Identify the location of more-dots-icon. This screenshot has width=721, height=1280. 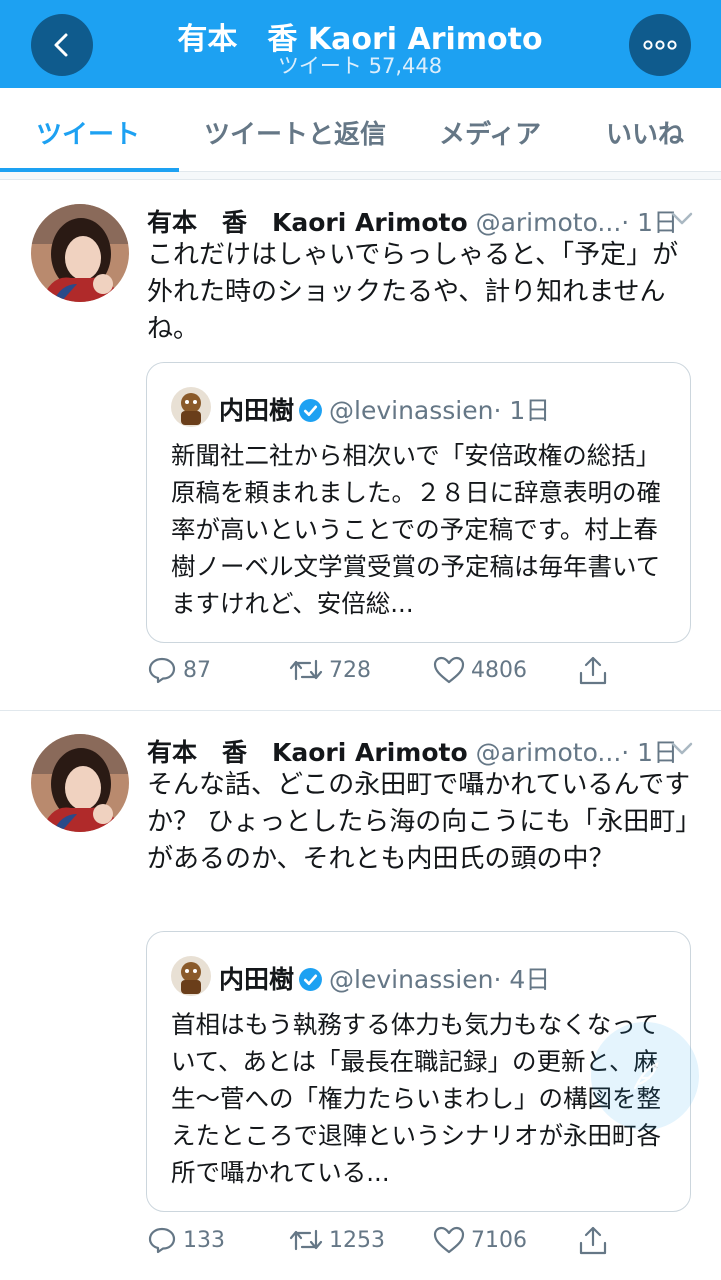
(660, 45).